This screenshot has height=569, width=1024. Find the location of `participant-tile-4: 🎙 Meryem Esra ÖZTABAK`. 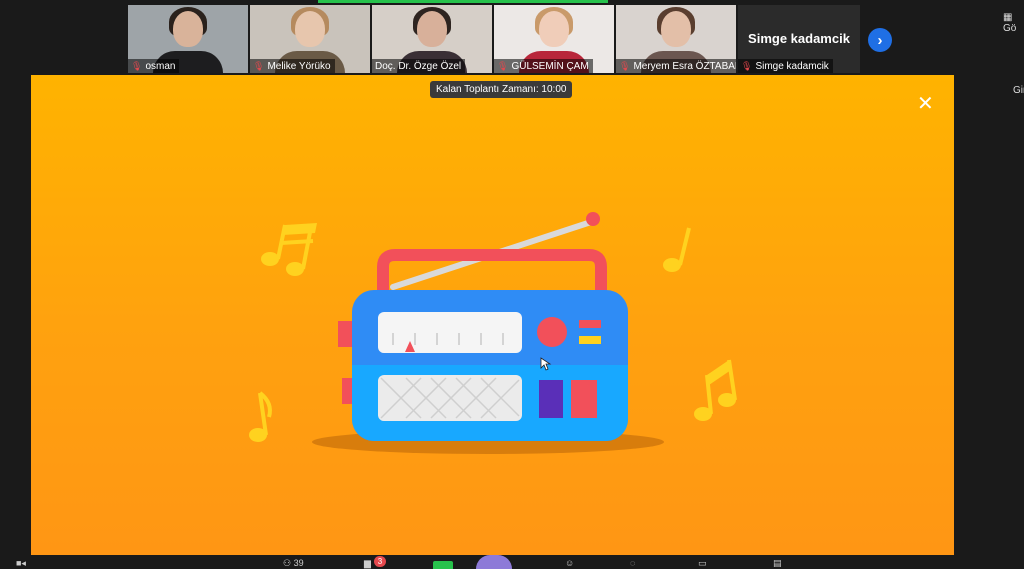

participant-tile-4: 🎙 Meryem Esra ÖZTABAK is located at coordinates (676, 39).